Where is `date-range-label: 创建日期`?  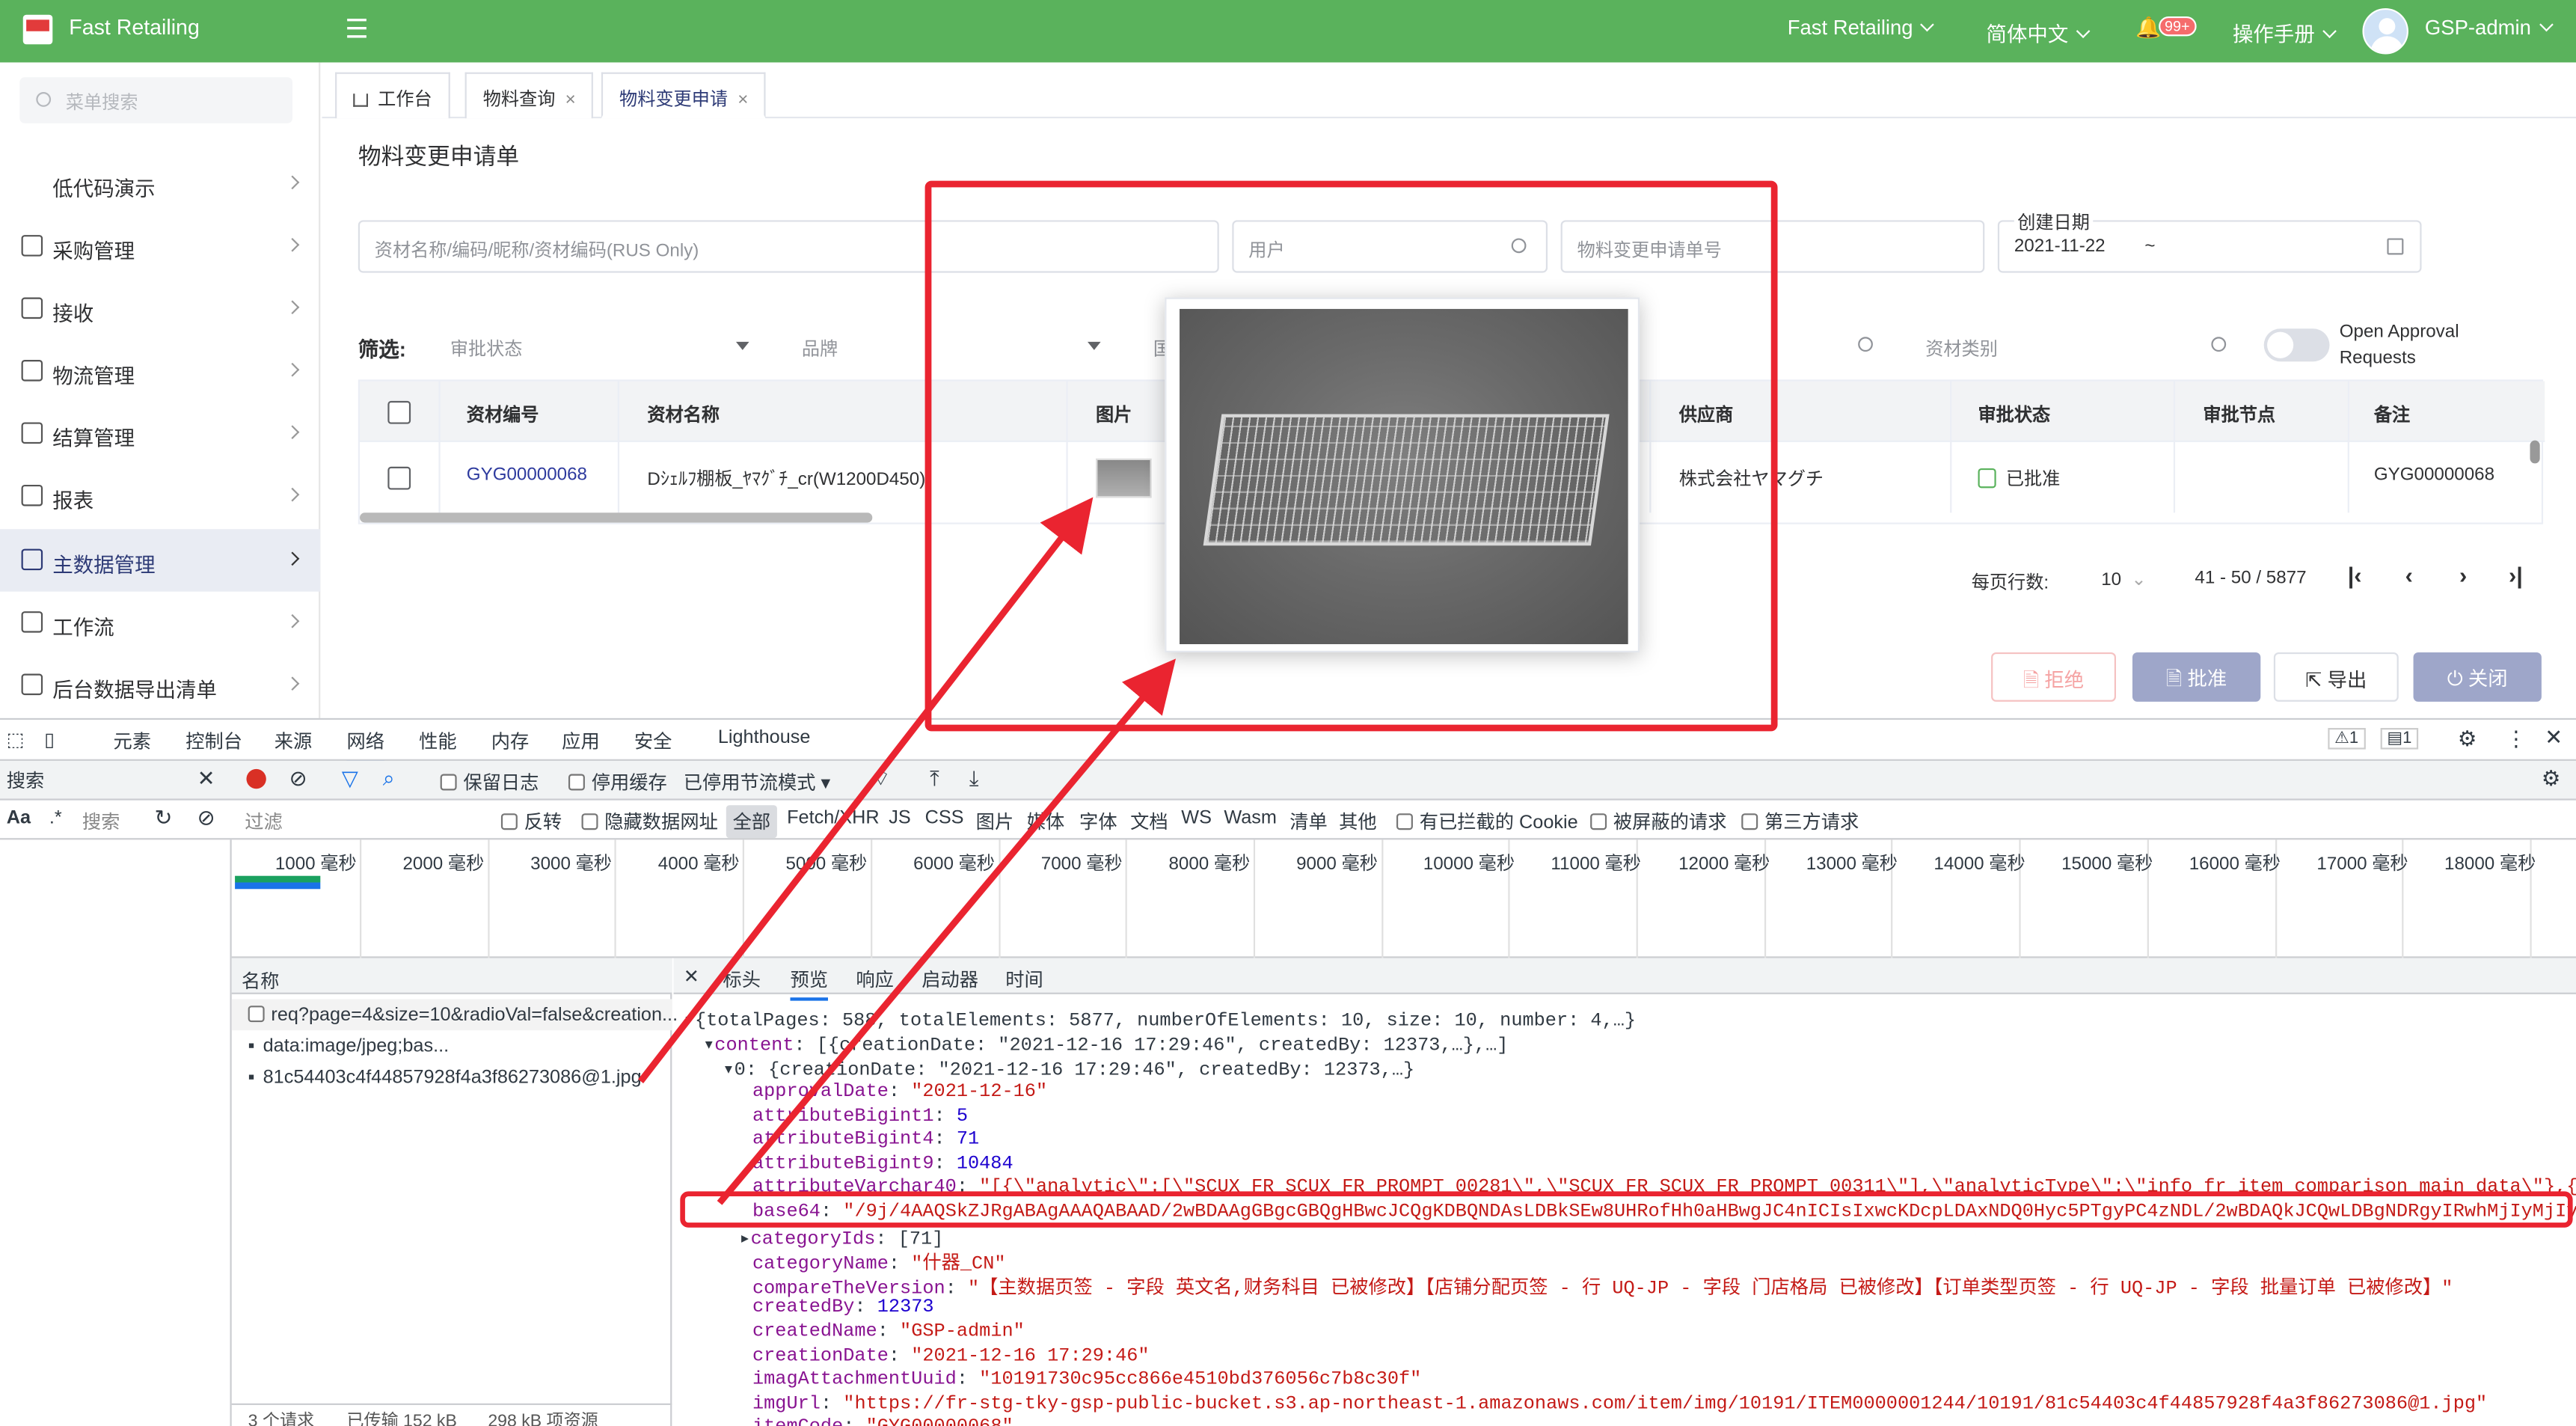
date-range-label: 创建日期 is located at coordinates (2054, 222).